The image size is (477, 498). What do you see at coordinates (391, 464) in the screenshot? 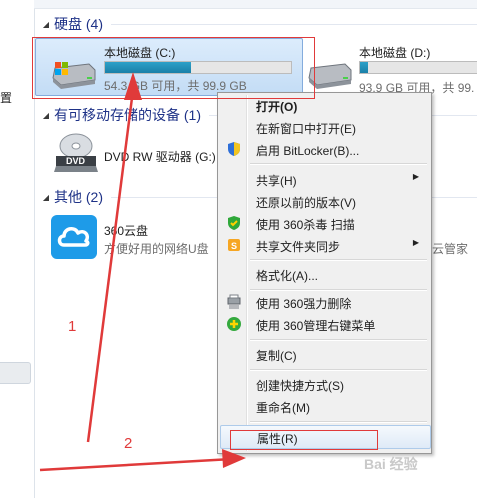
I see `watermark: Bai 经验` at bounding box center [391, 464].